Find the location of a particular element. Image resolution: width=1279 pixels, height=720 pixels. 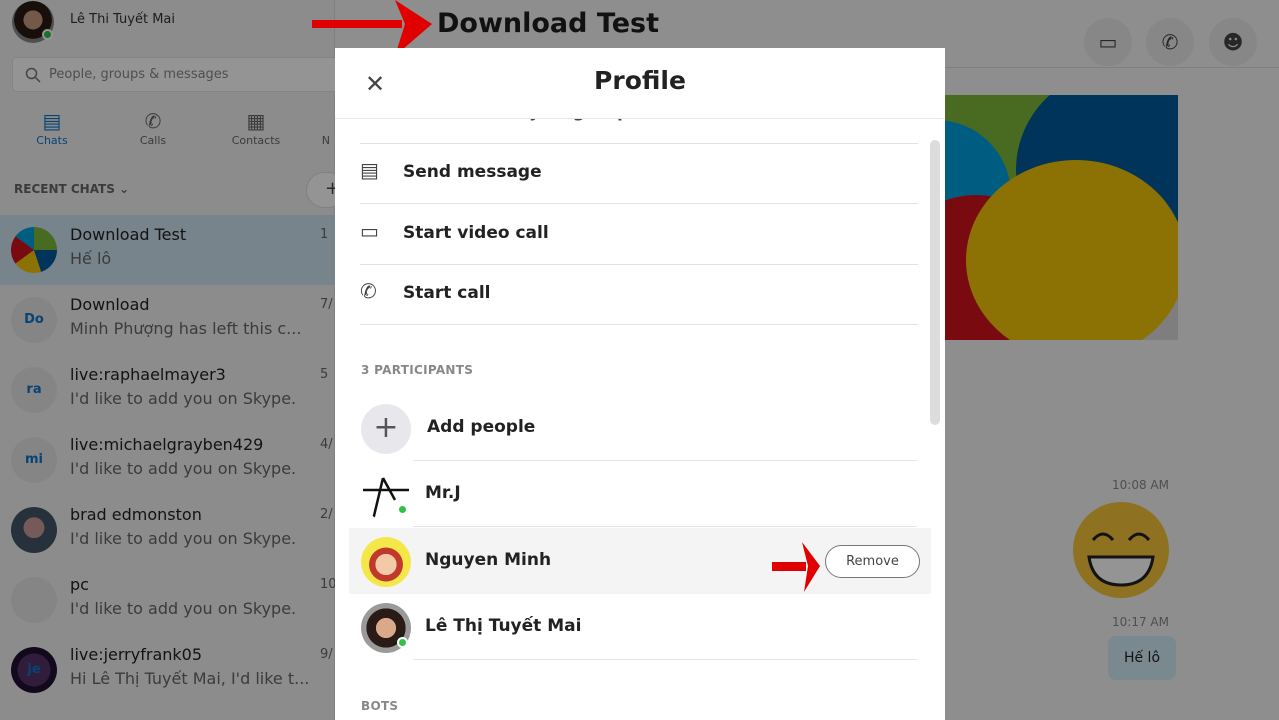

send-message-action: ▤ Send message is located at coordinates (639, 174).